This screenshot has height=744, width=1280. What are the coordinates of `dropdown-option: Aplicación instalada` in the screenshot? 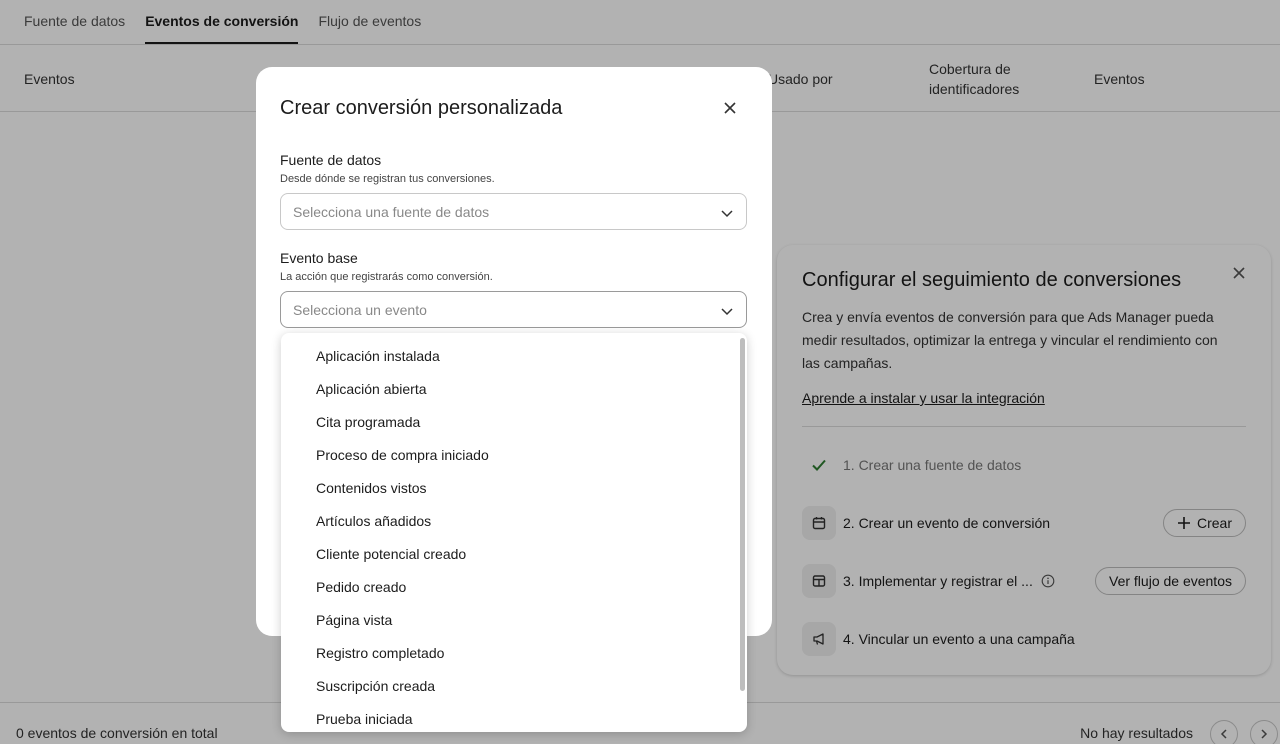 It's located at (509, 356).